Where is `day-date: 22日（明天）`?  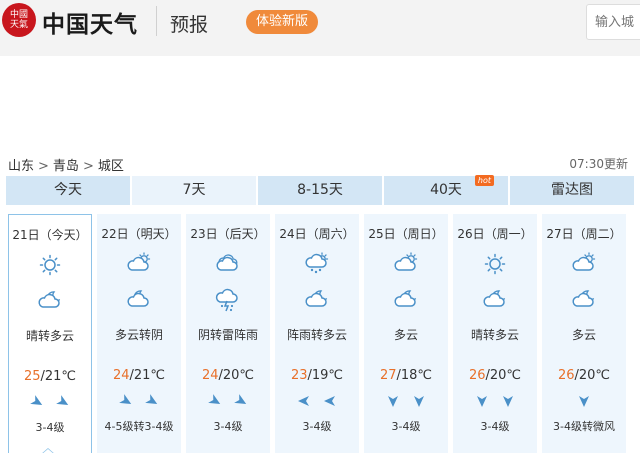 day-date: 22日（明天） is located at coordinates (139, 234).